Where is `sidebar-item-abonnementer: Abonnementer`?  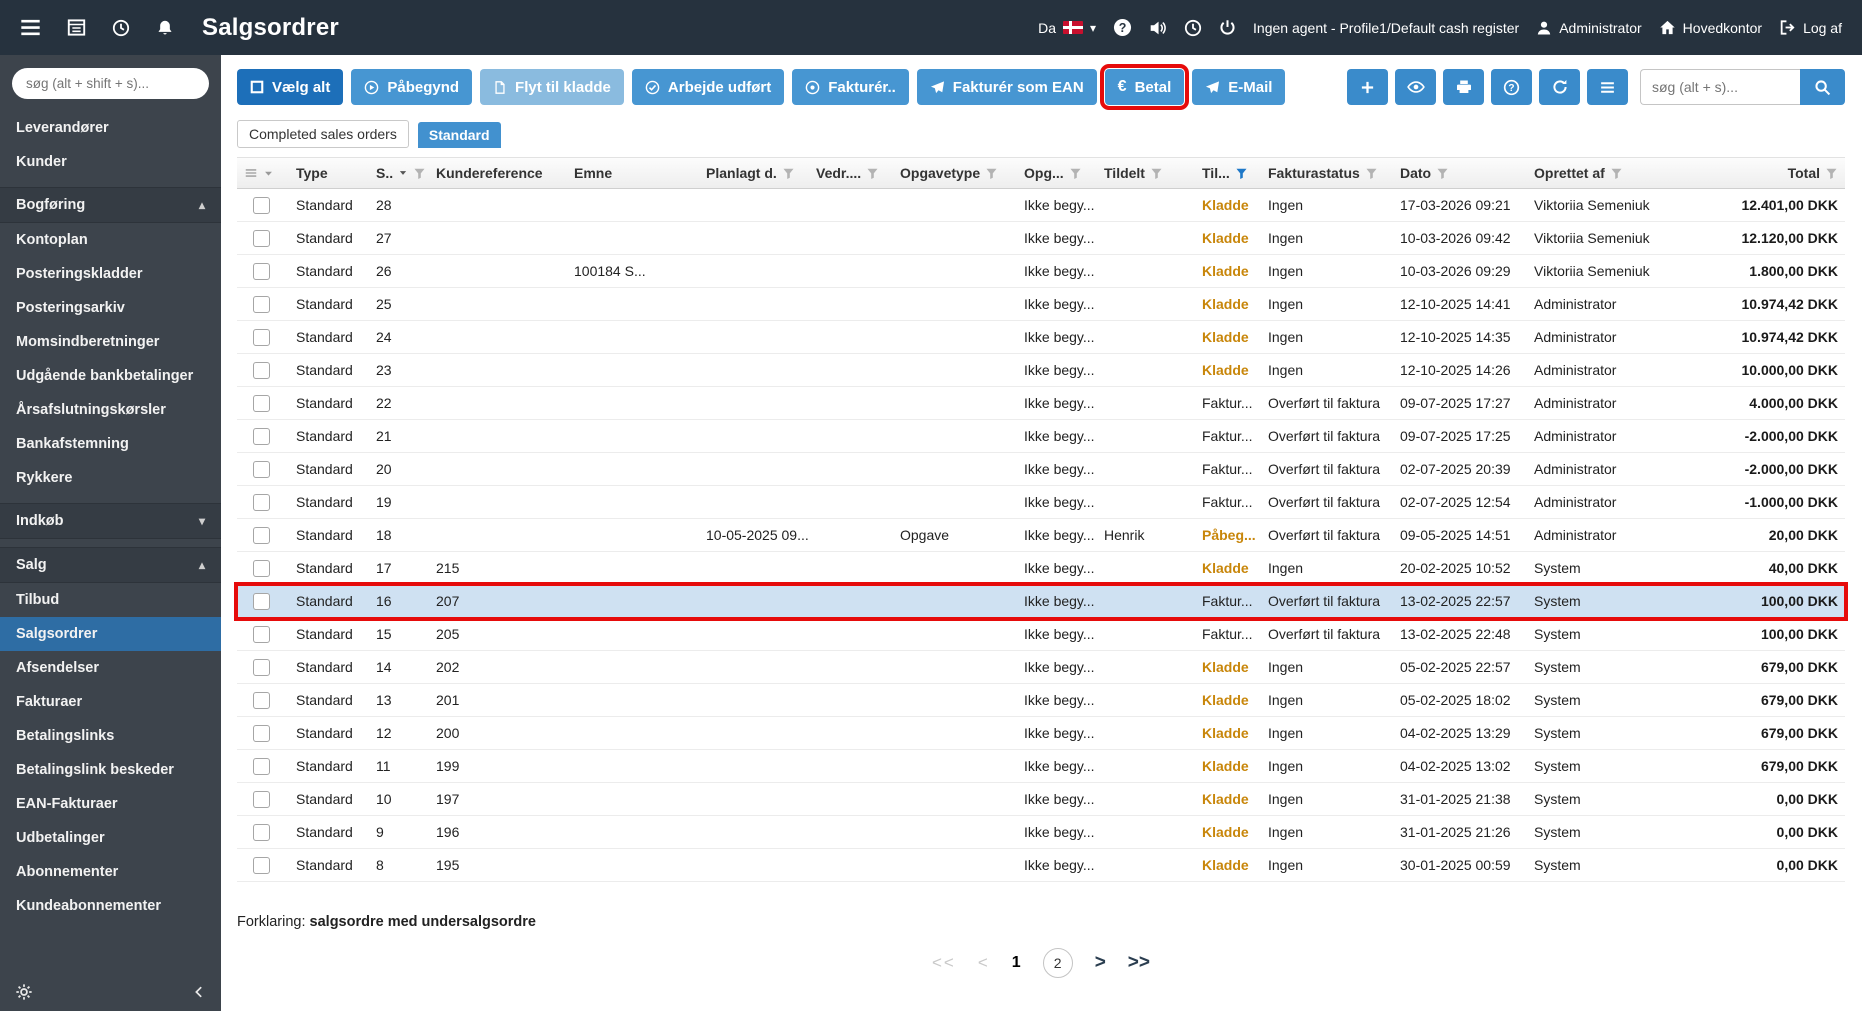
sidebar-item-abonnementer: Abonnementer is located at coordinates (110, 872).